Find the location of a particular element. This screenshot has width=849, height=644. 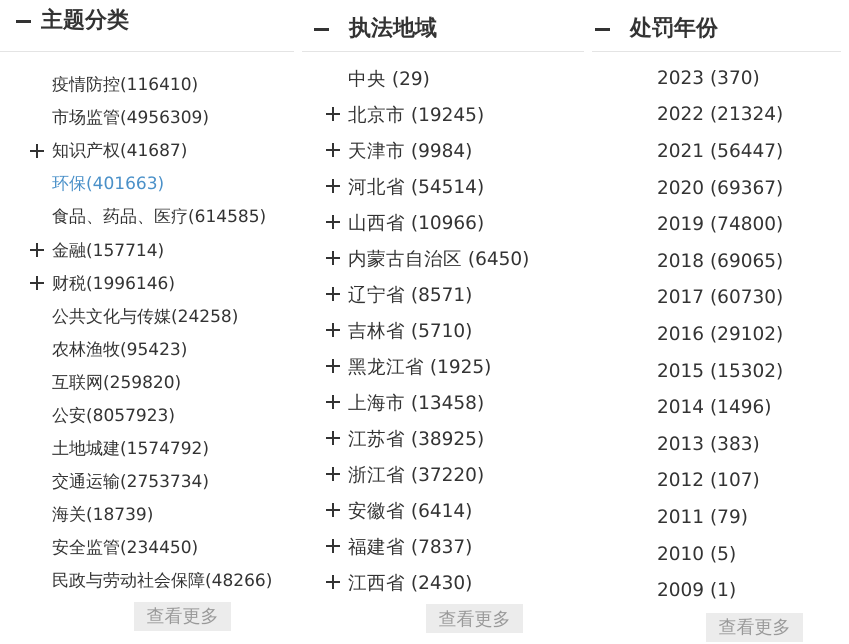

filter-item: 知识产权(41687) is located at coordinates (120, 150).